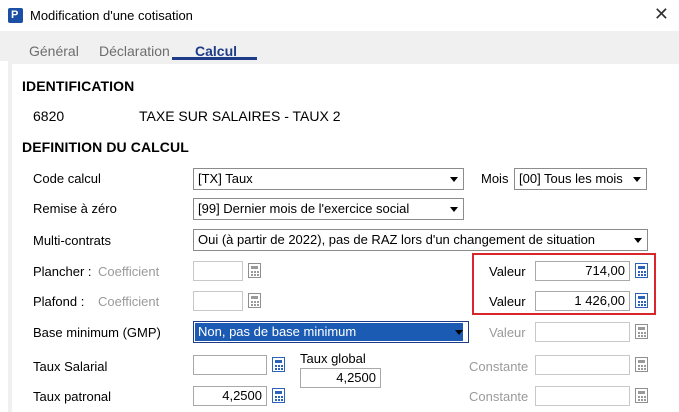 This screenshot has width=679, height=412. Describe the element at coordinates (15, 15) in the screenshot. I see `app-icon` at that location.